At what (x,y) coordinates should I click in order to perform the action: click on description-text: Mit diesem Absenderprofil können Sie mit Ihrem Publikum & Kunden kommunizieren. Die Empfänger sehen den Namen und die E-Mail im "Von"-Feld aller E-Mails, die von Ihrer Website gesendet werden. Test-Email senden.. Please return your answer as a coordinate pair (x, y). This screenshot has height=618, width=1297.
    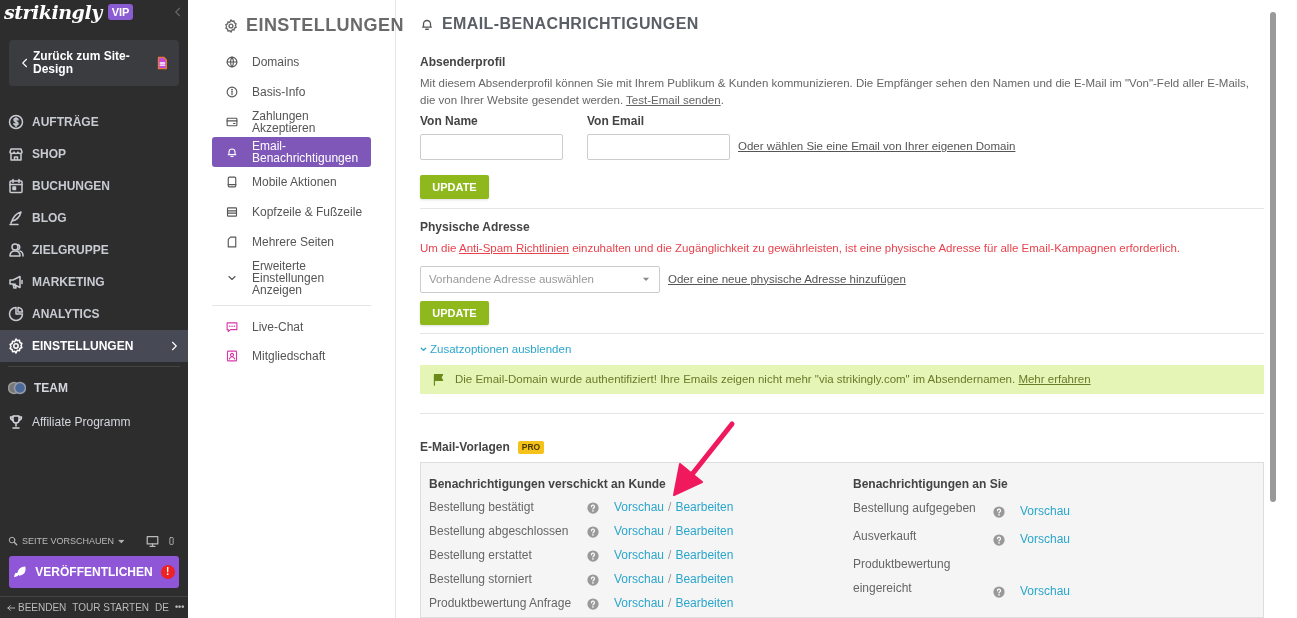
    Looking at the image, I should click on (835, 92).